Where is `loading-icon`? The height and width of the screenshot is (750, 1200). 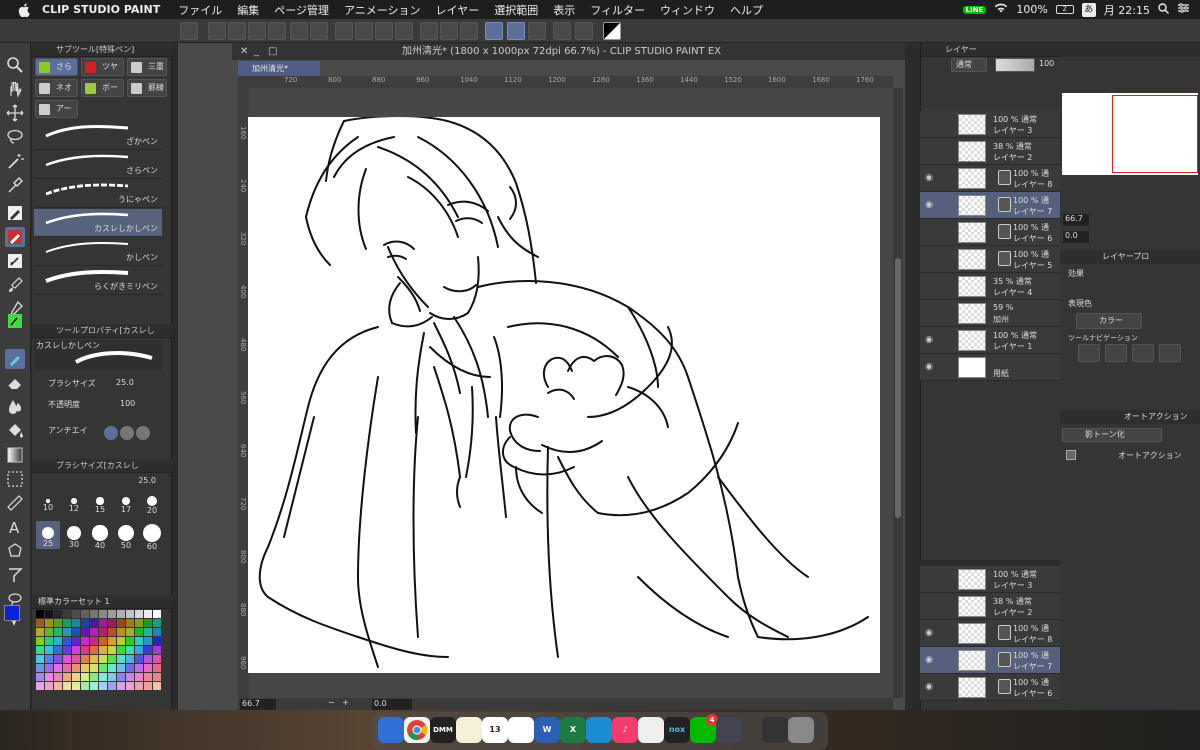 loading-icon is located at coordinates (344, 31).